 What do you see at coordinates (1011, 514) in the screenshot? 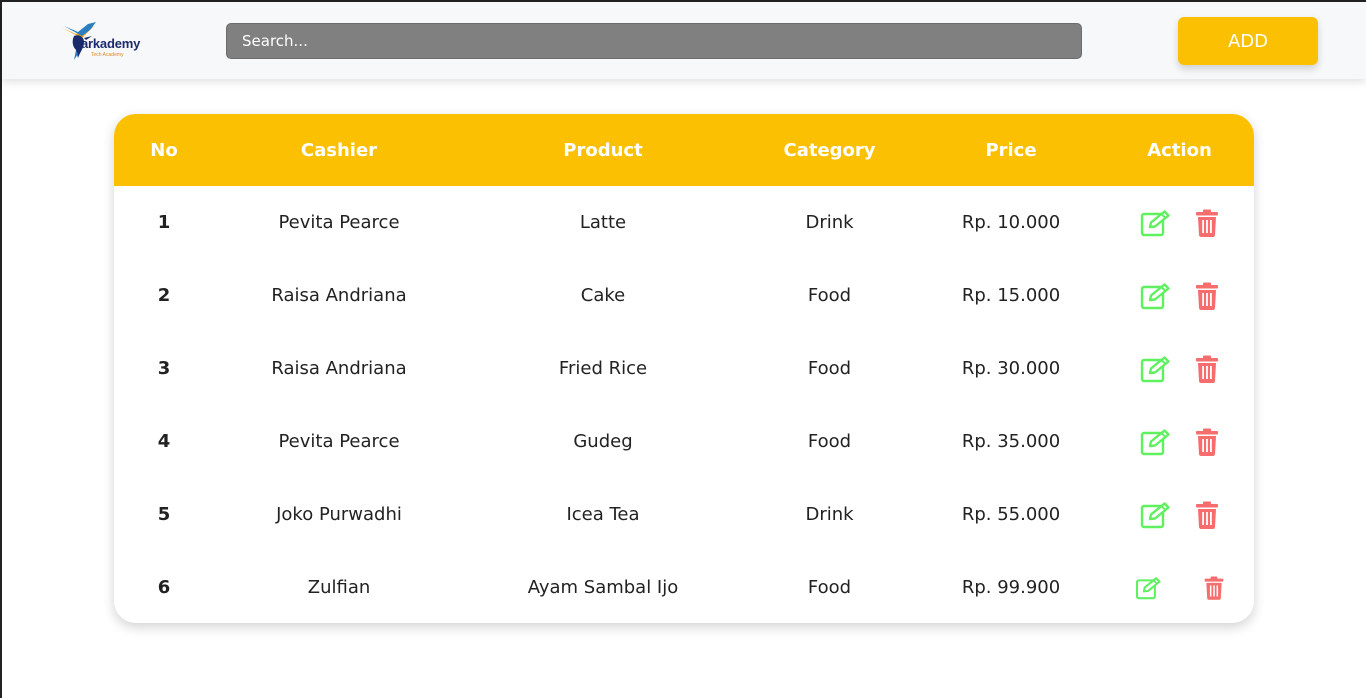
I see `cell-price: Rp. 55.000` at bounding box center [1011, 514].